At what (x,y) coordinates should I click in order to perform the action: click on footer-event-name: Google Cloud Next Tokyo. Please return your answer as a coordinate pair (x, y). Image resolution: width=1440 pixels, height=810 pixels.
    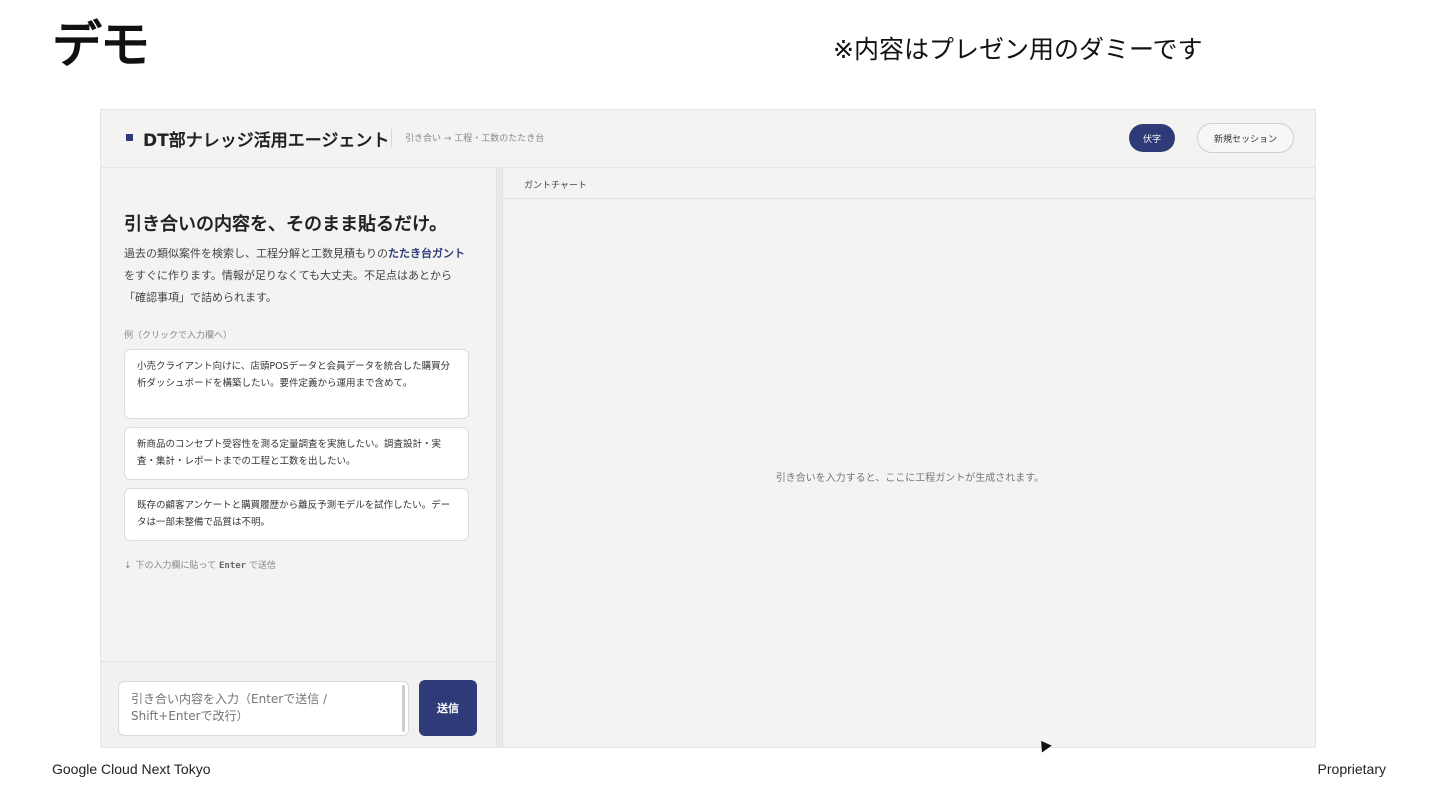
    Looking at the image, I should click on (131, 769).